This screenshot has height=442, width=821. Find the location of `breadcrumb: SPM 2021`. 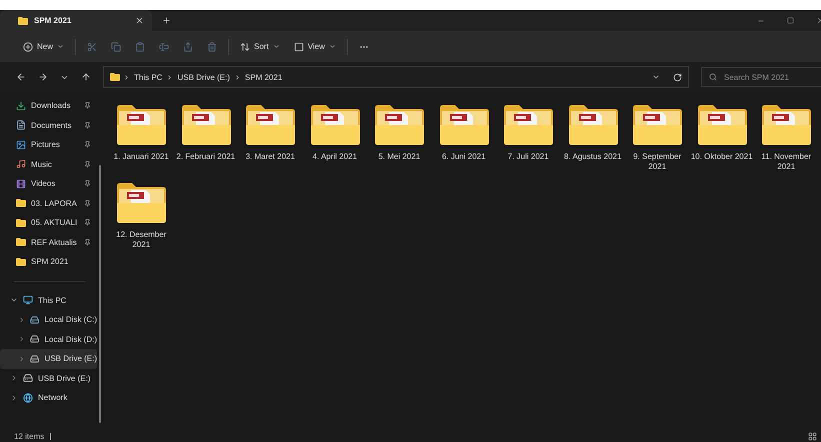

breadcrumb: SPM 2021 is located at coordinates (264, 77).